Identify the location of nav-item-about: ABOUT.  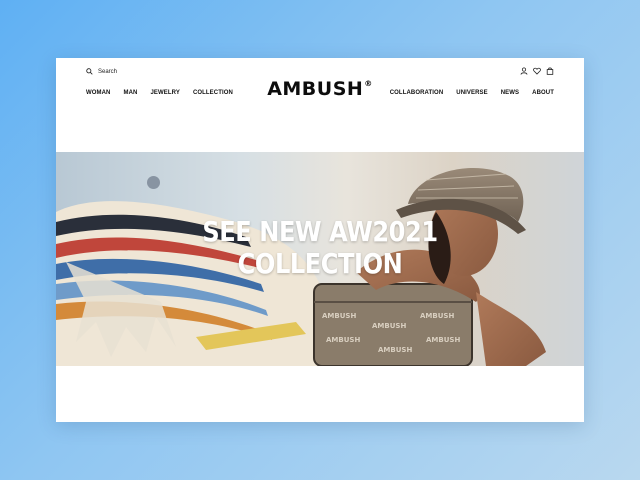
(543, 93).